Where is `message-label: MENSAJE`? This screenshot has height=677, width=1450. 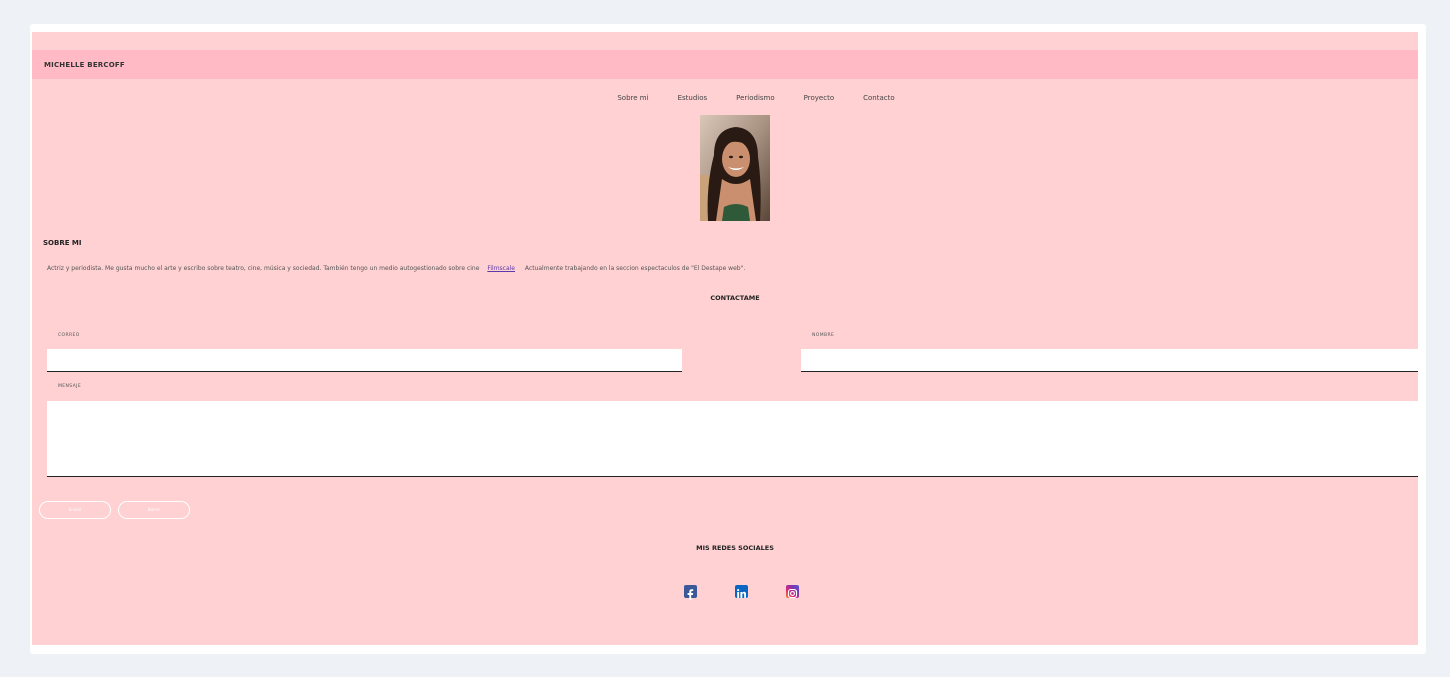
message-label: MENSAJE is located at coordinates (70, 386).